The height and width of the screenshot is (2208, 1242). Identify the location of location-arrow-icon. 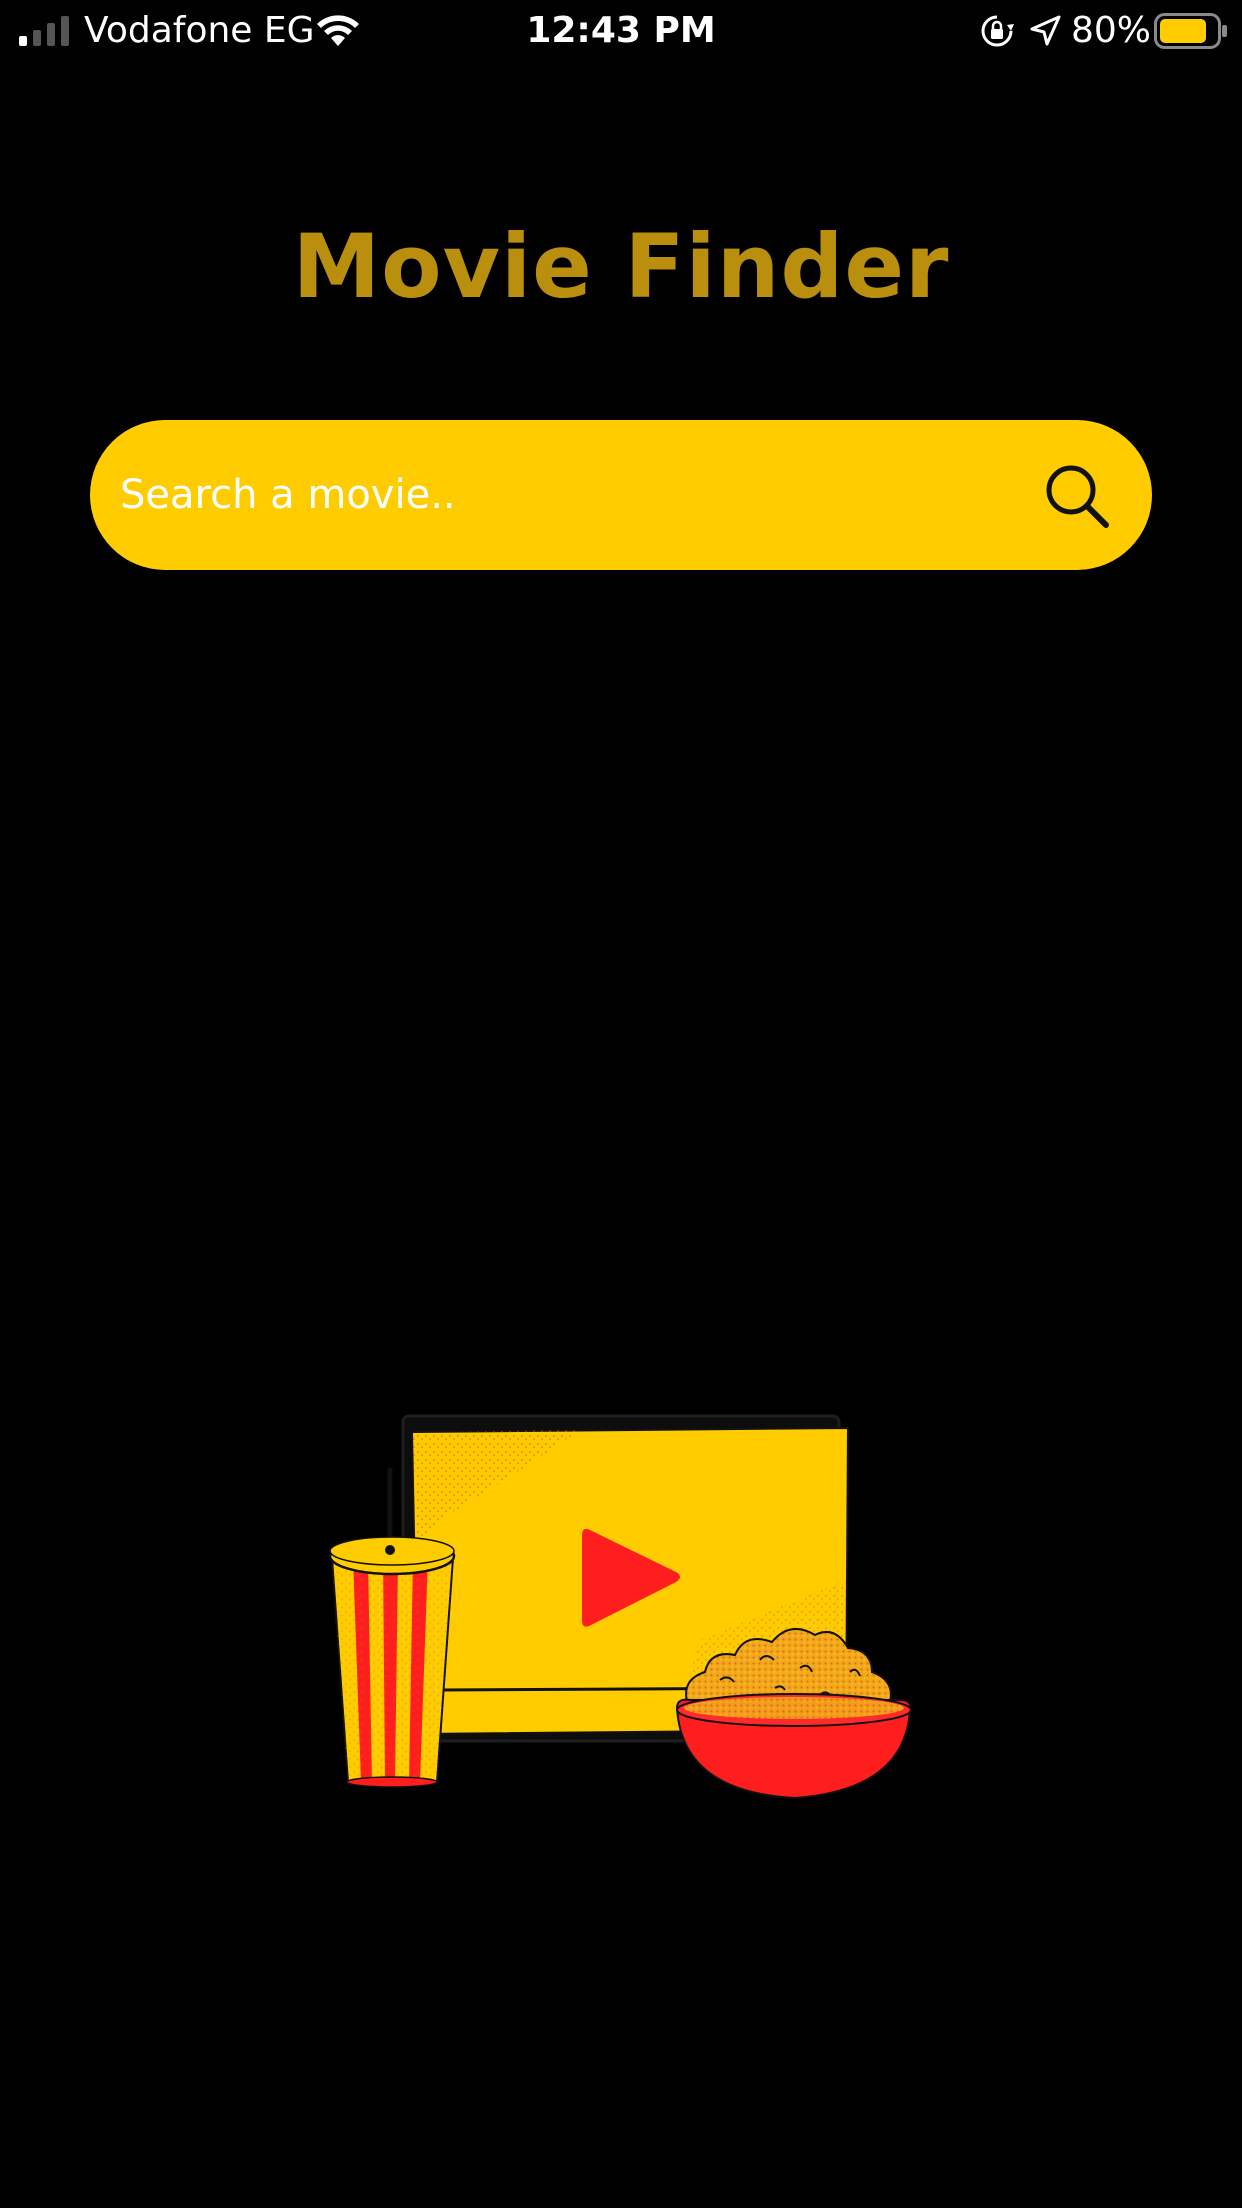
(1045, 30).